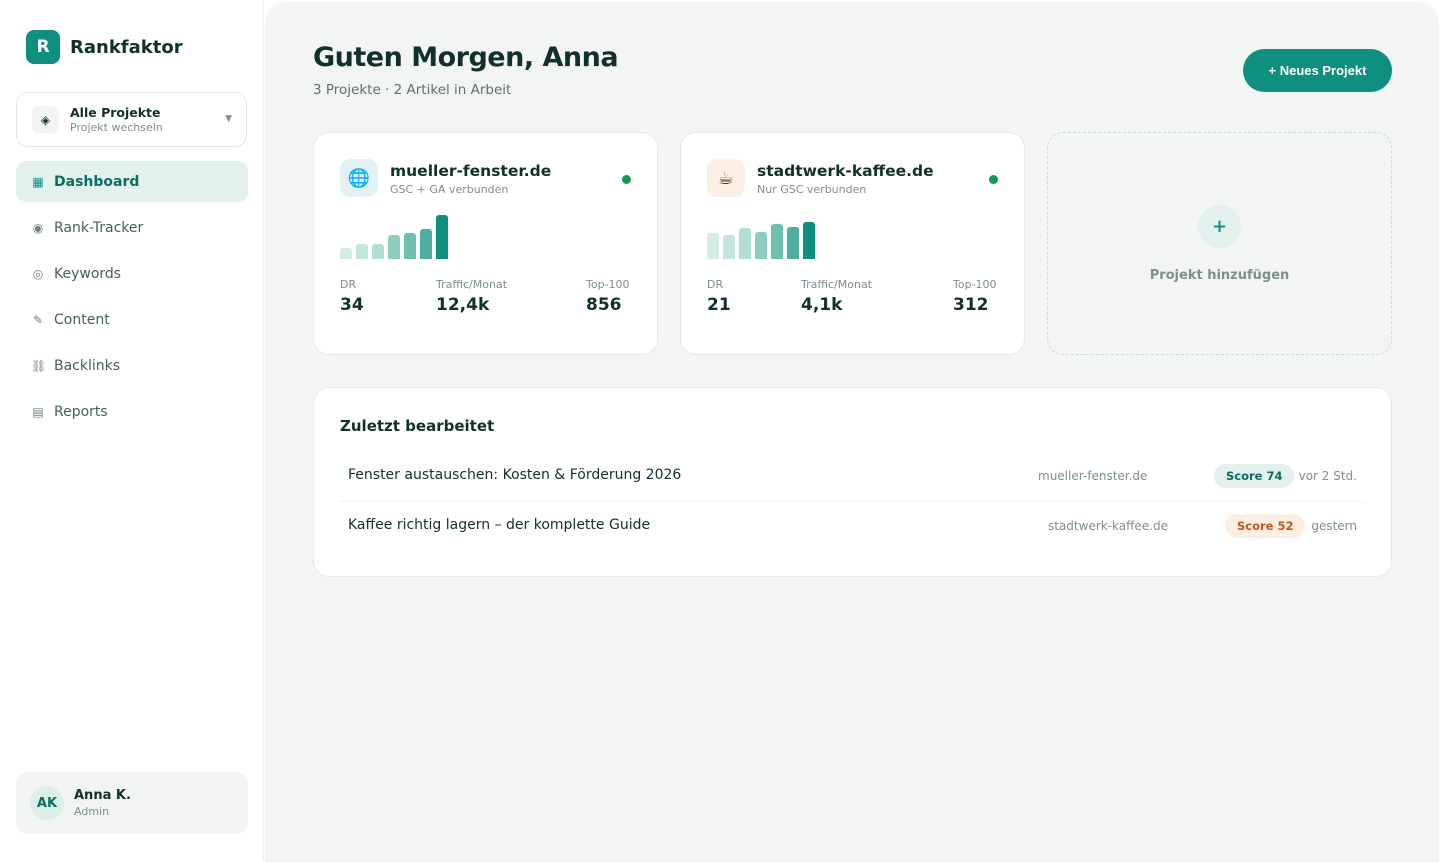  What do you see at coordinates (87, 365) in the screenshot?
I see `sidebar-item-label: Backlinks` at bounding box center [87, 365].